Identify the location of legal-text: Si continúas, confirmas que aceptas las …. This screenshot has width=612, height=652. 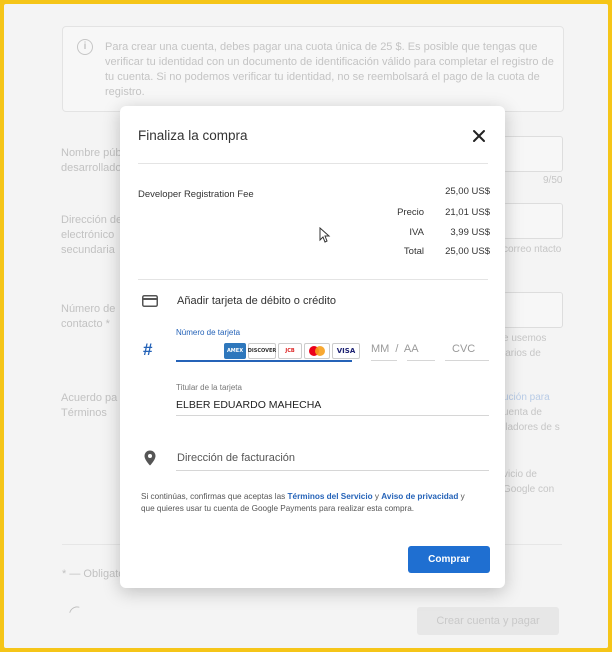
(306, 503).